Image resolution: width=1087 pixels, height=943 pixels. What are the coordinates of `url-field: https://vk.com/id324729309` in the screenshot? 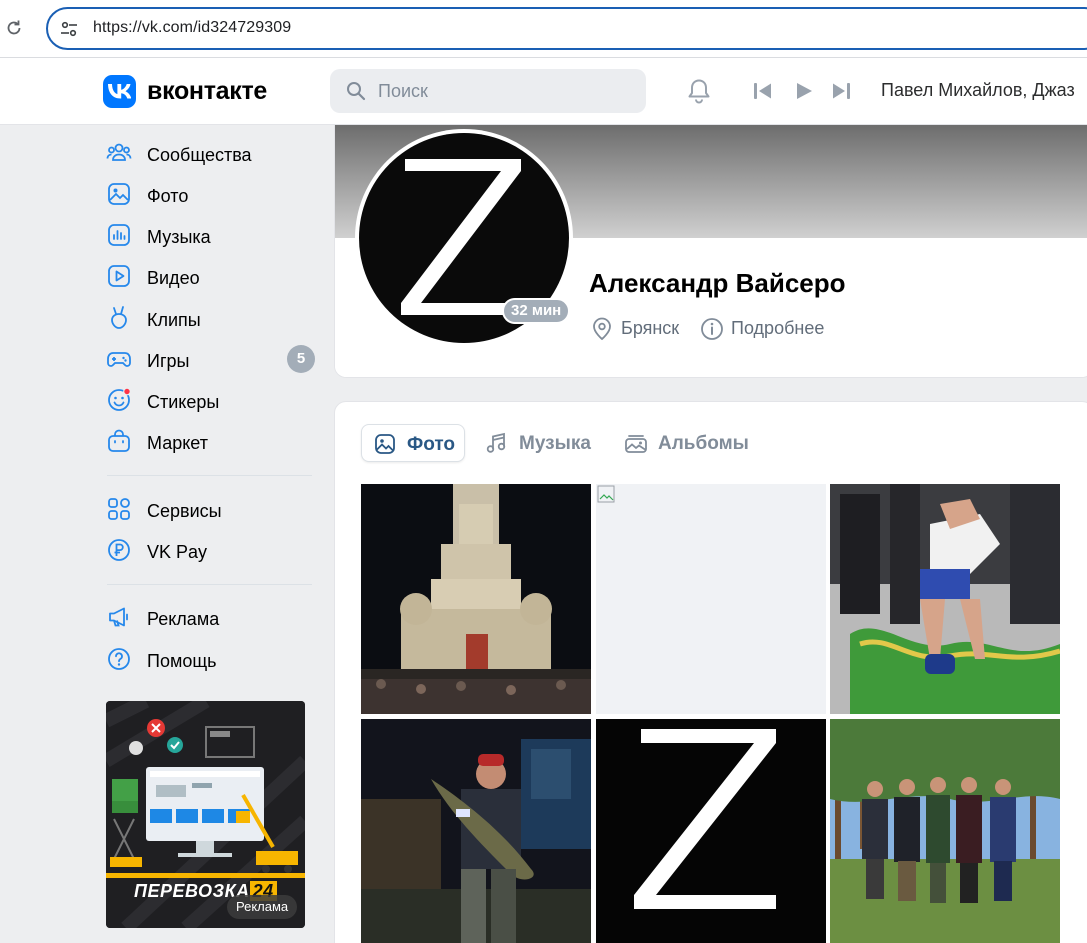 It's located at (566, 28).